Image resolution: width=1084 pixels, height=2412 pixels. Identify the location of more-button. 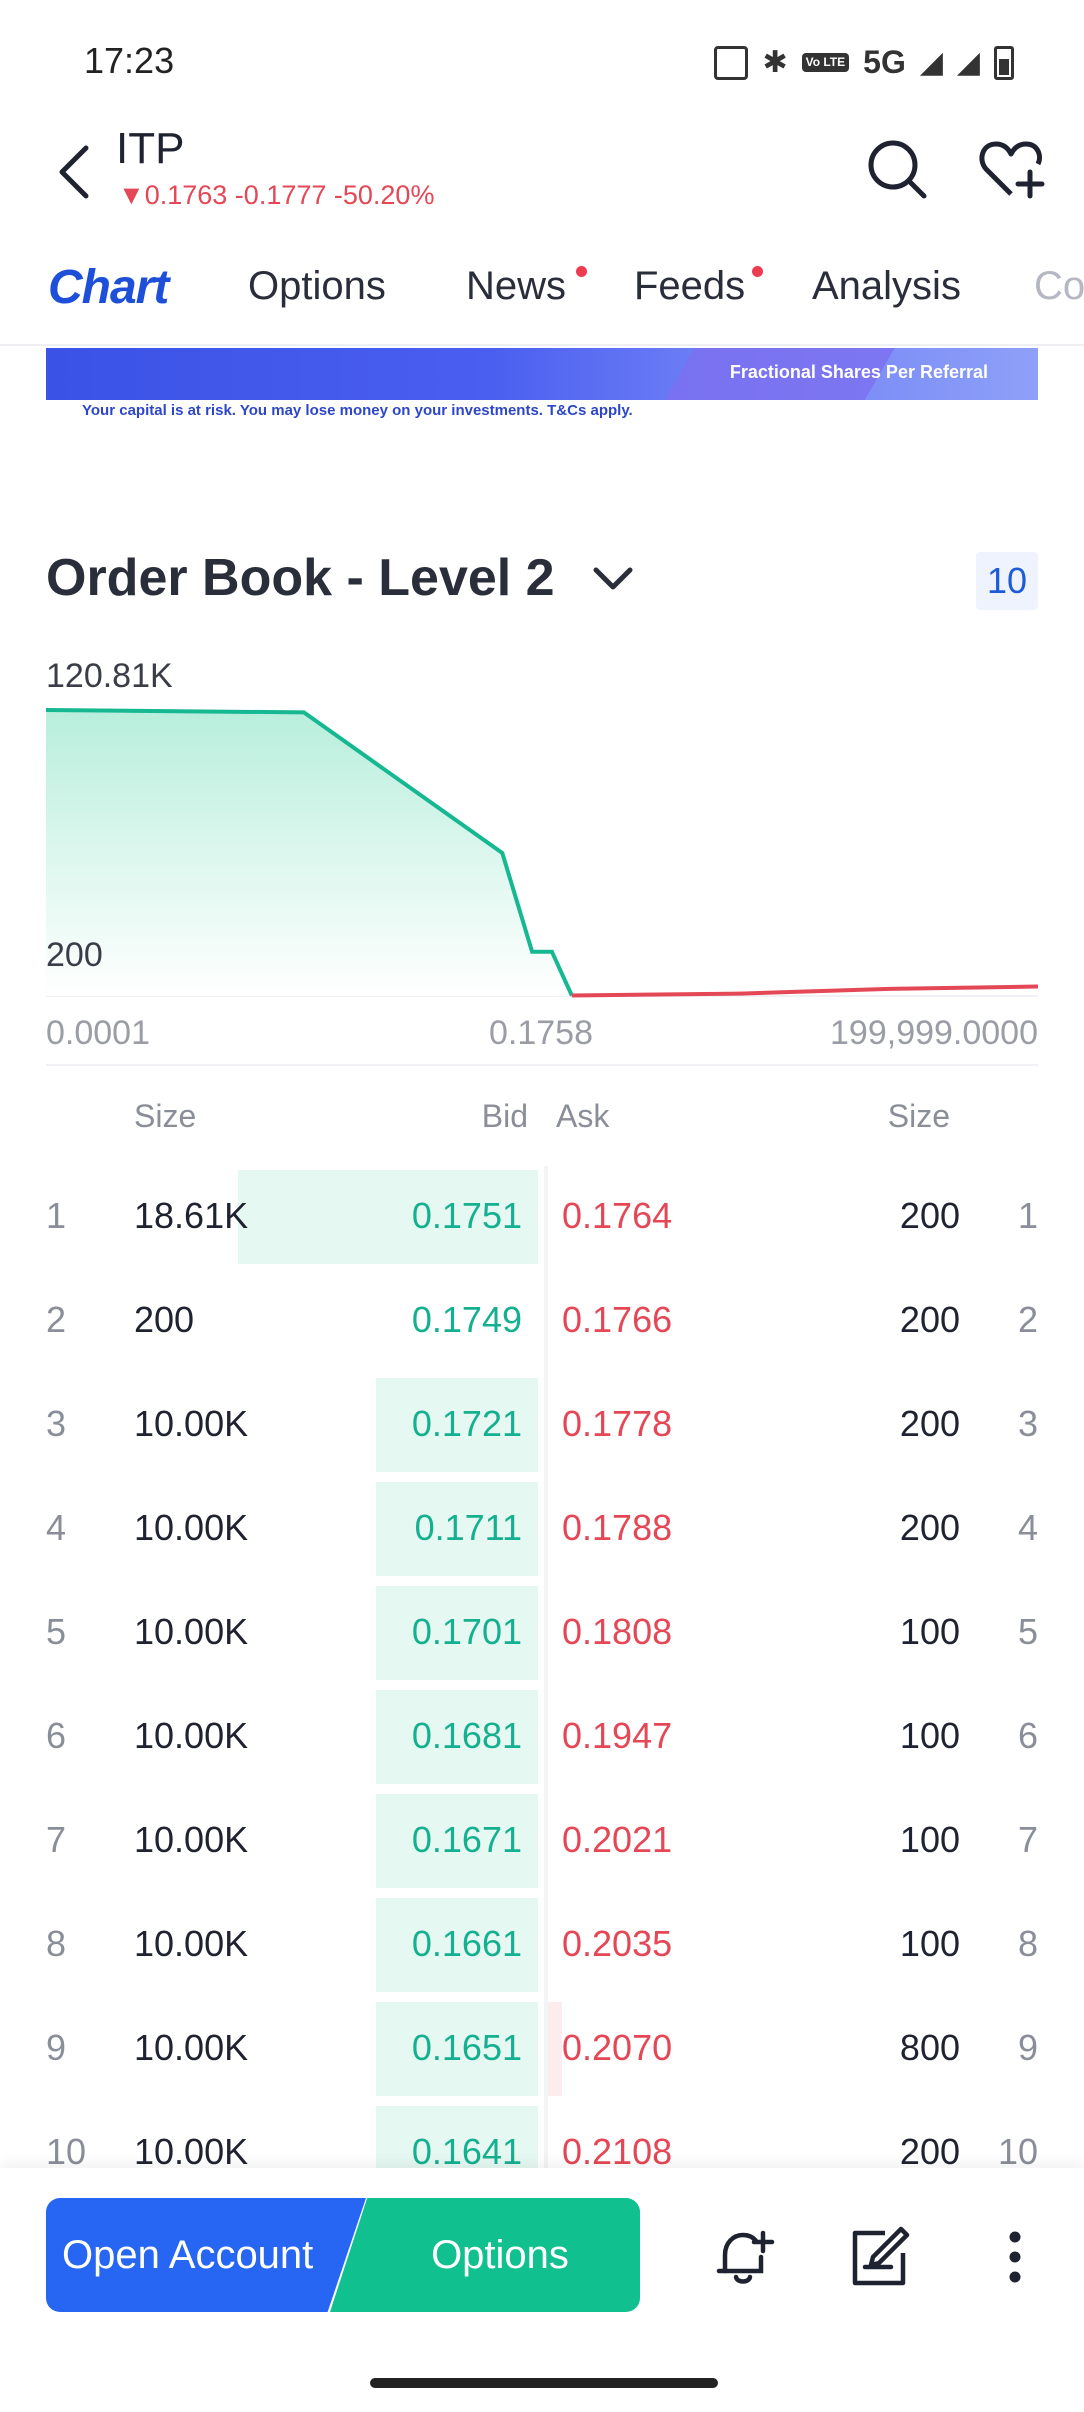
(1015, 2257).